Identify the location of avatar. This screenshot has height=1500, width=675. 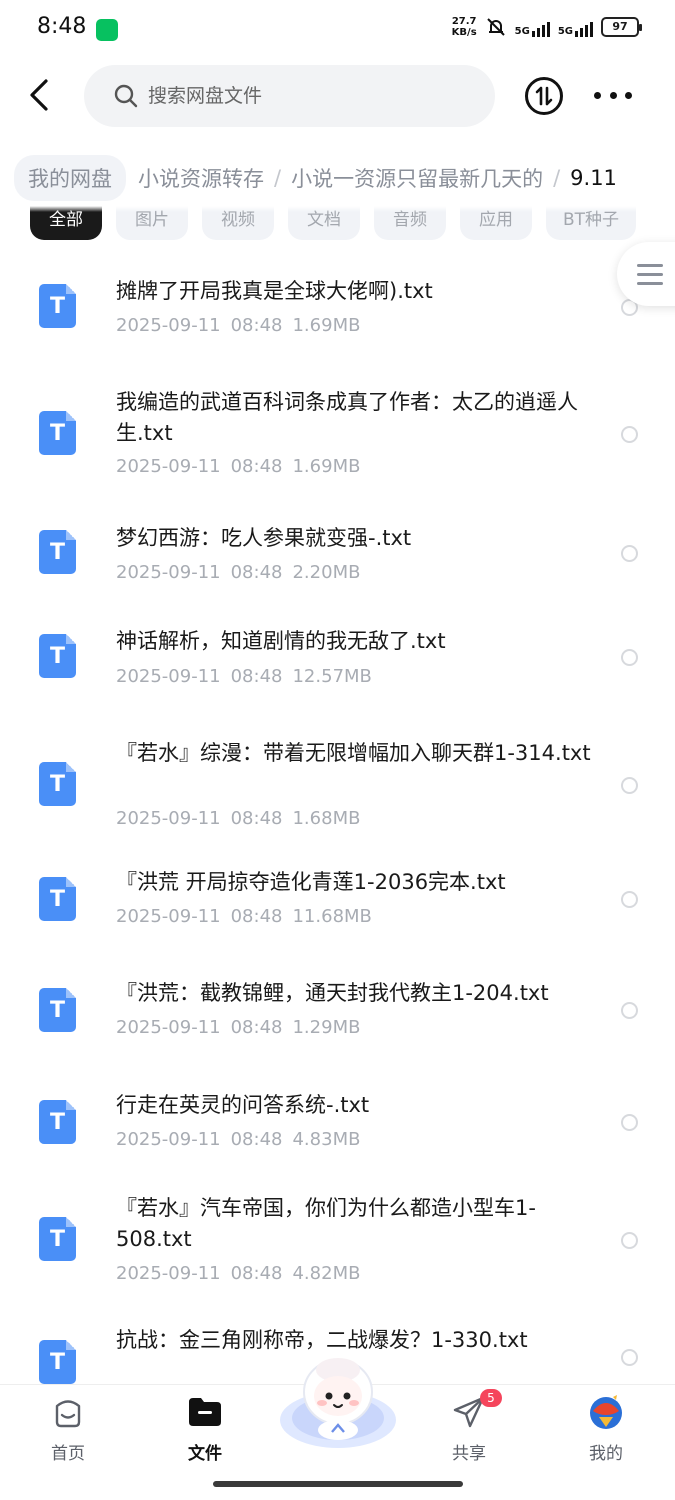
(606, 1412).